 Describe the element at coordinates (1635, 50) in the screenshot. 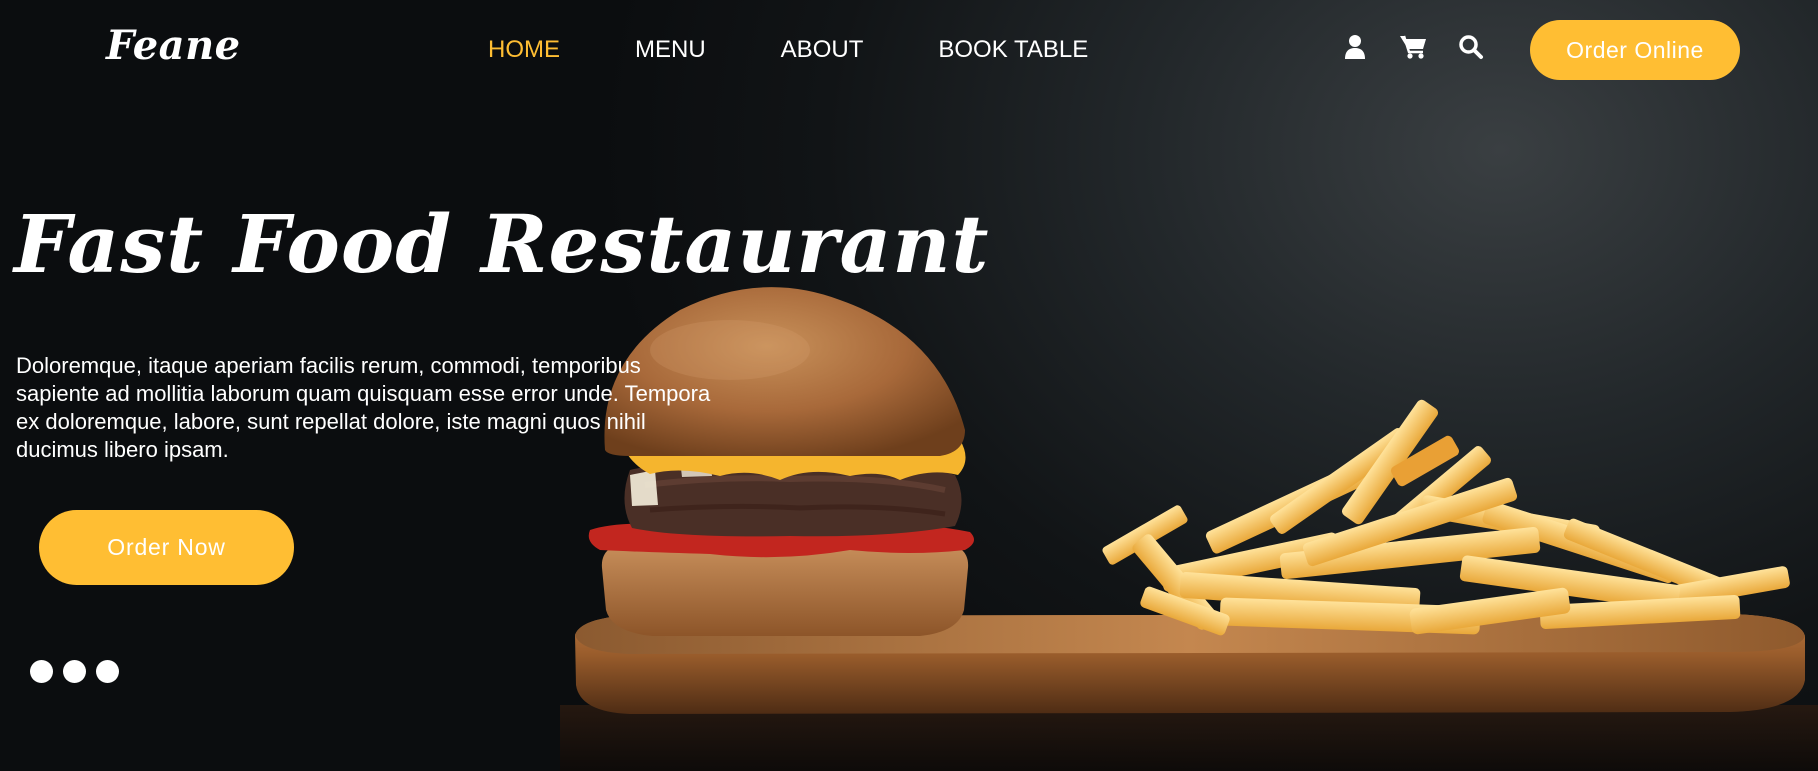

I see `order-online-button: Order Online` at that location.